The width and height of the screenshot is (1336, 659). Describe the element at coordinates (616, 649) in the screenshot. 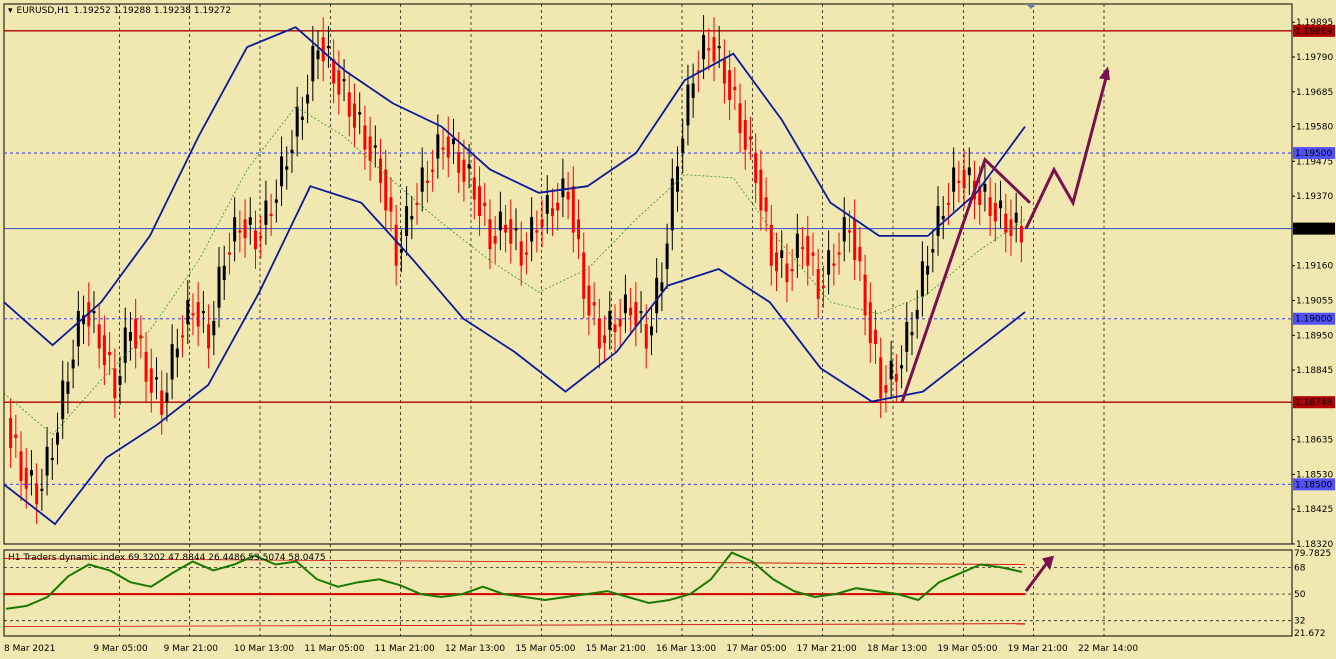

I see `time-tick-label: 15 Mar 21:00` at that location.